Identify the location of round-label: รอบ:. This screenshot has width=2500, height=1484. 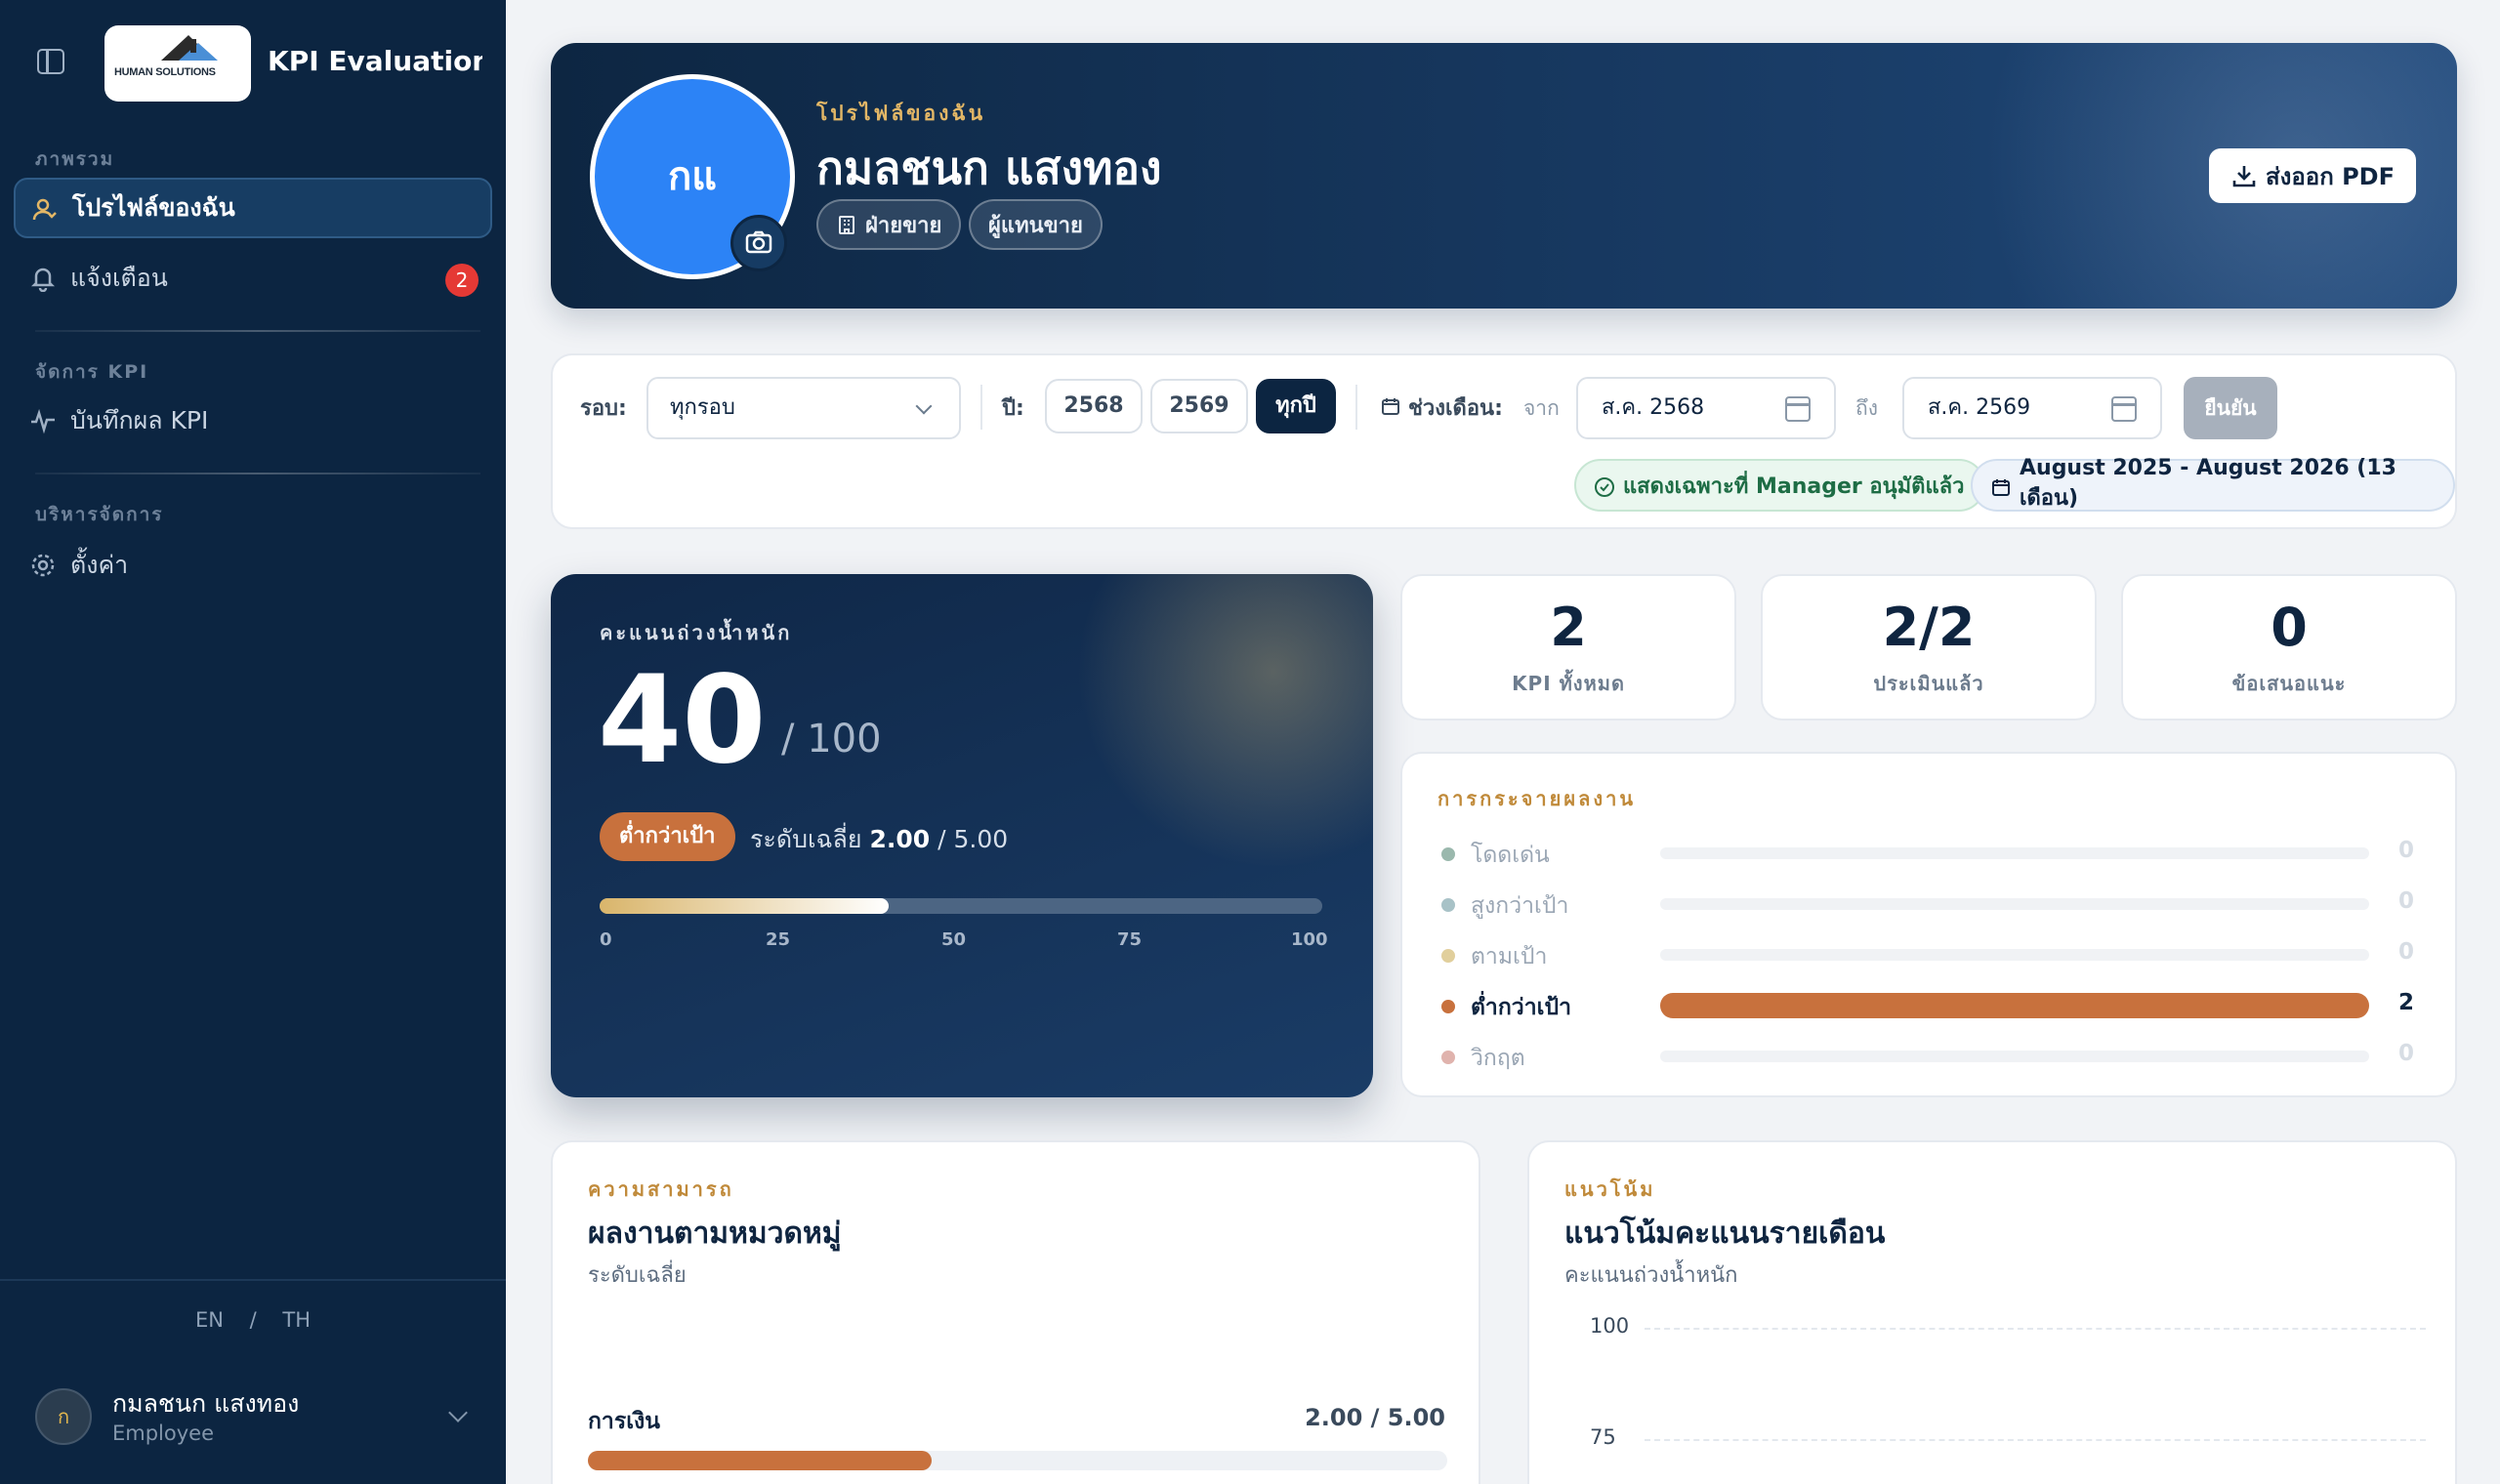
(603, 408).